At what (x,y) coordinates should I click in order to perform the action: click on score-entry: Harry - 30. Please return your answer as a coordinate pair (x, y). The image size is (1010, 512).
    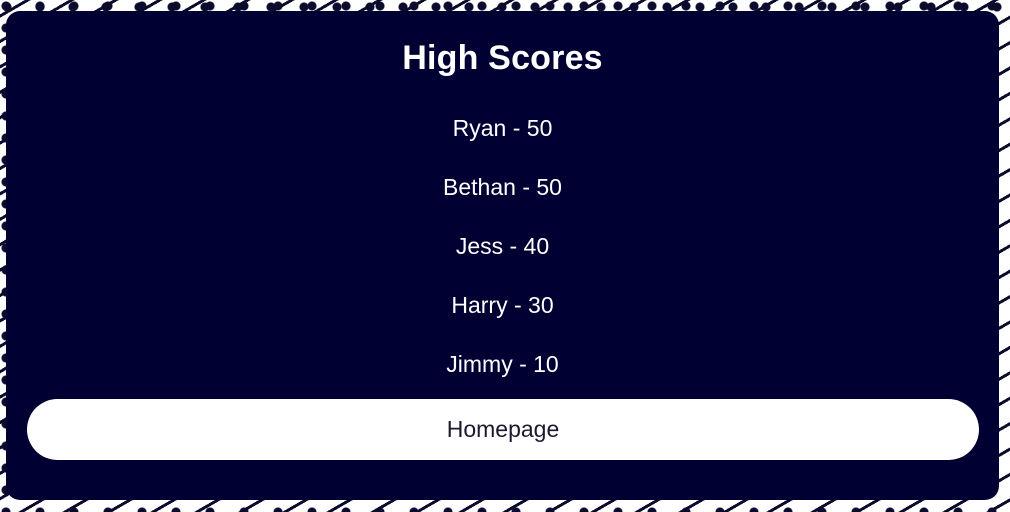
    Looking at the image, I should click on (502, 305).